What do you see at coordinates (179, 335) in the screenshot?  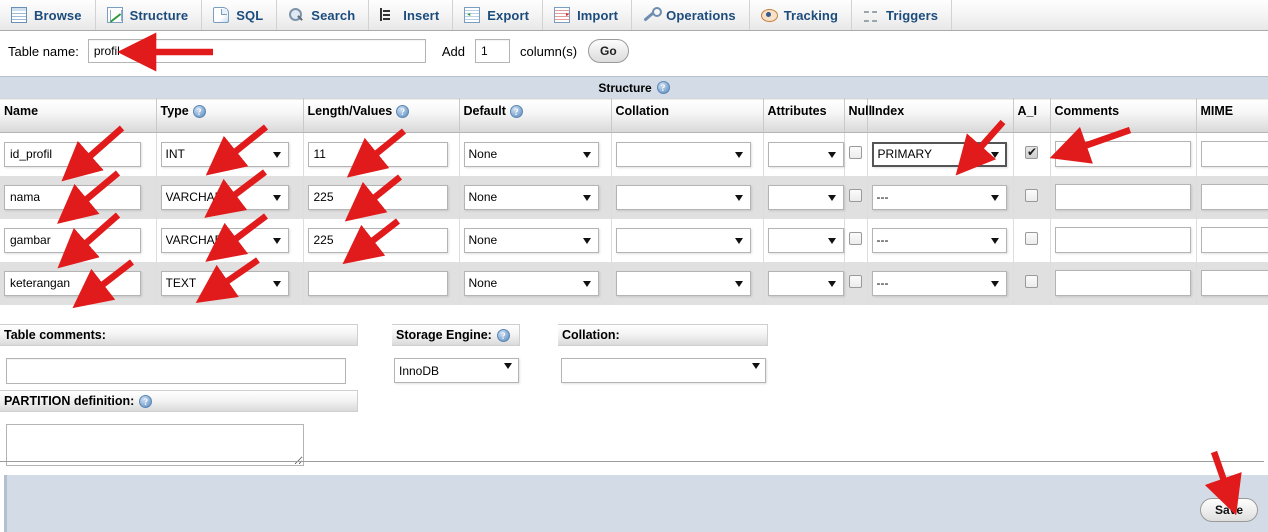 I see `table-comments-header: Table comments:` at bounding box center [179, 335].